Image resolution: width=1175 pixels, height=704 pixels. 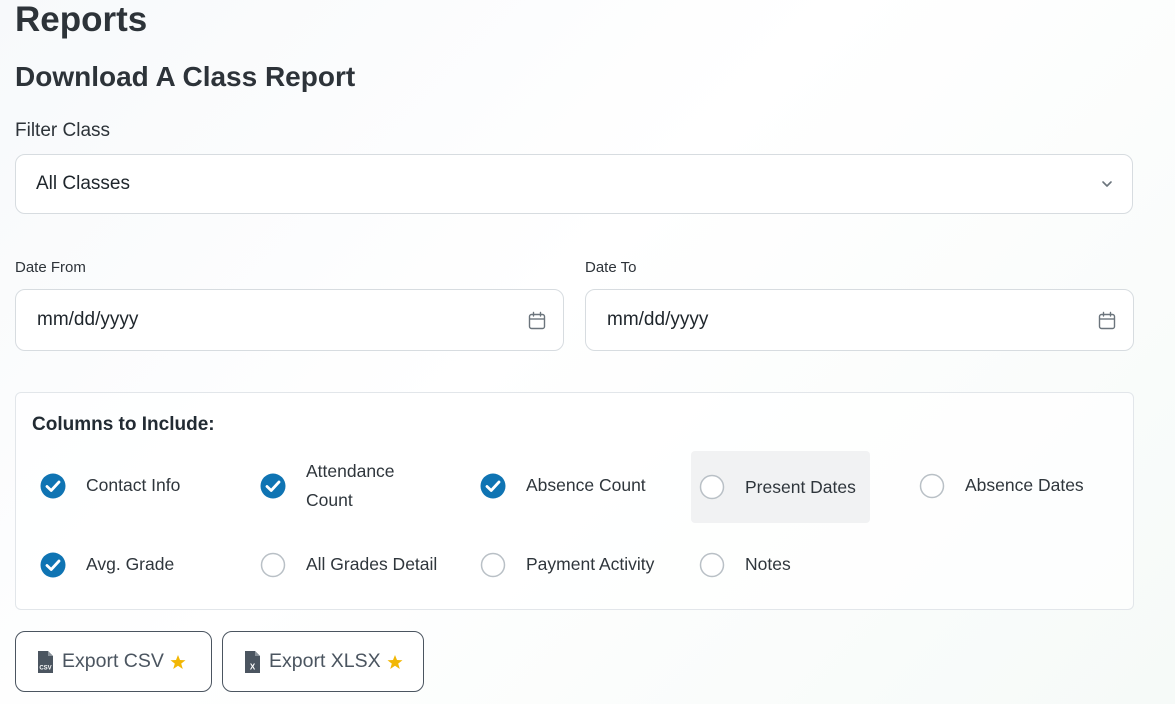 I want to click on export-csv-label: Export CSV, so click(x=113, y=661).